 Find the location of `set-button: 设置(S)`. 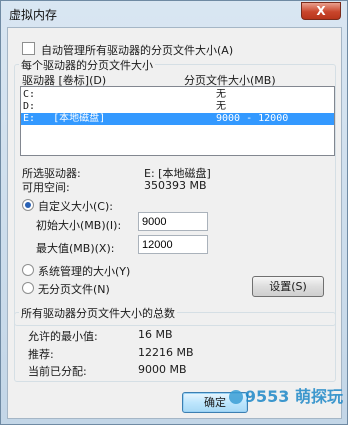

set-button: 设置(S) is located at coordinates (288, 286).